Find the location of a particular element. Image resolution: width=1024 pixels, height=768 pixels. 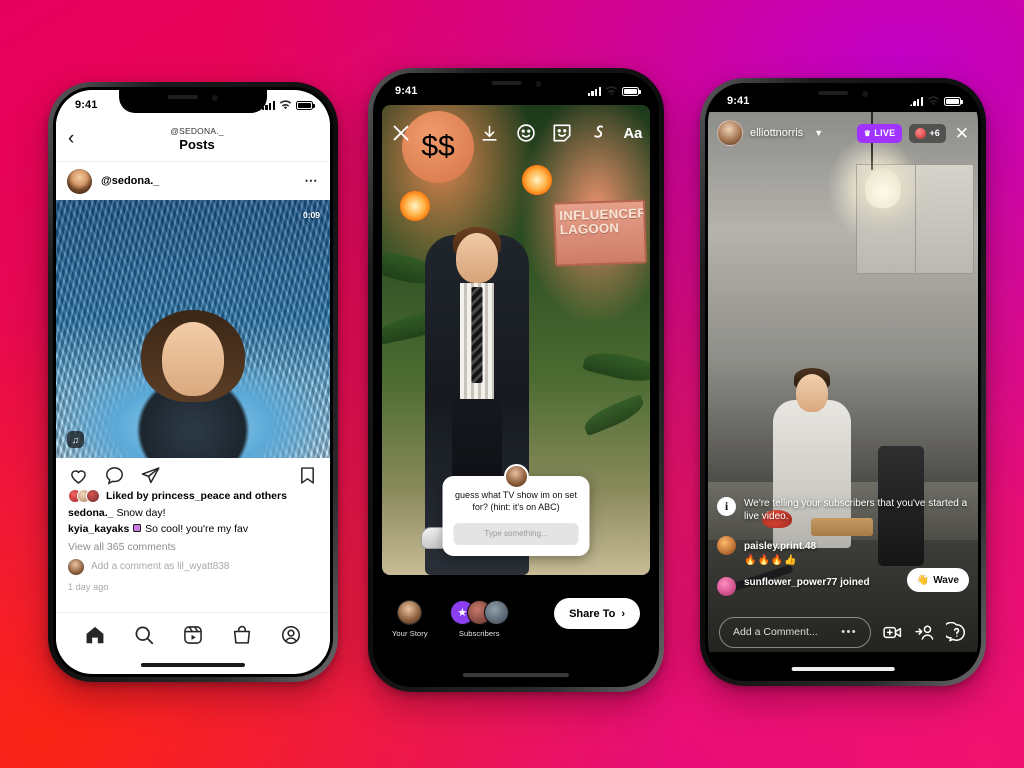

more-options-icon: ⋯ is located at coordinates (311, 181).